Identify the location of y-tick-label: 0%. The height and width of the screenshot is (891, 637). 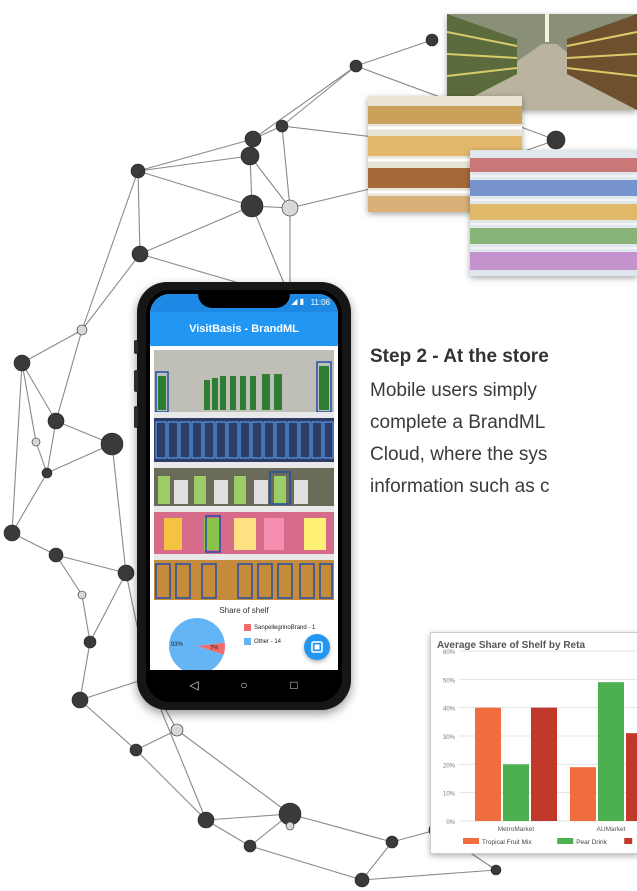
(450, 823).